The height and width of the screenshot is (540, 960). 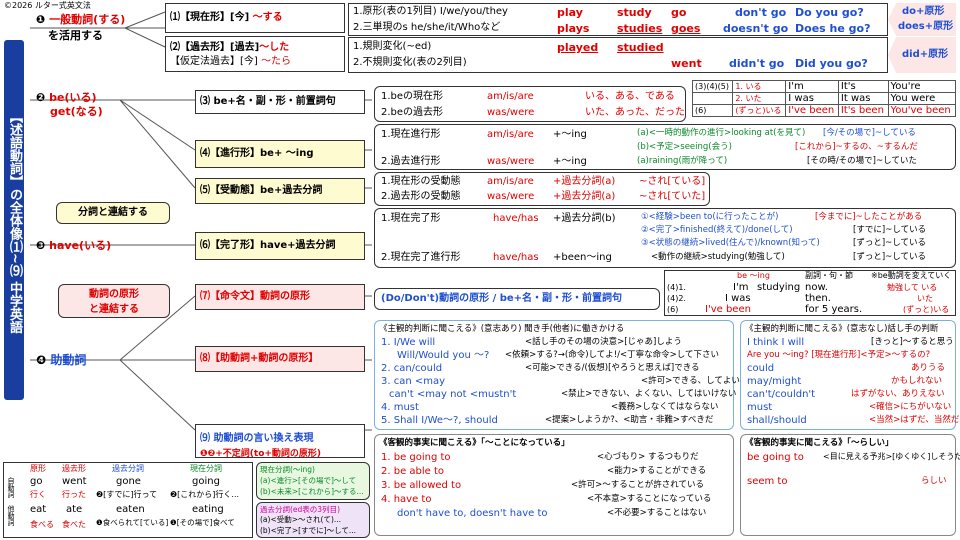 What do you see at coordinates (280, 297) in the screenshot?
I see `item-7-box: ⑺【命令文】動詞の原形` at bounding box center [280, 297].